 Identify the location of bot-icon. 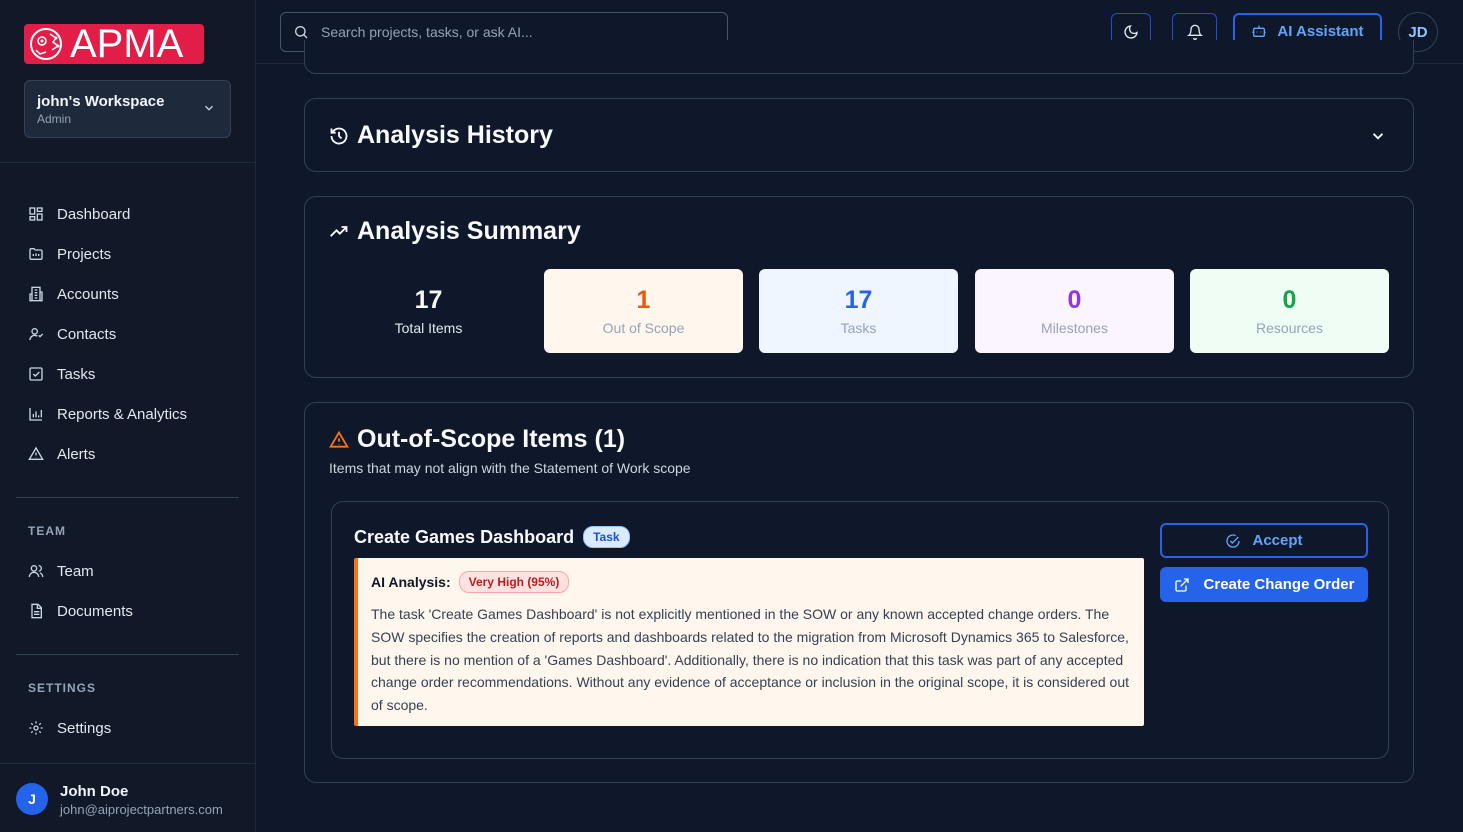
(1259, 31).